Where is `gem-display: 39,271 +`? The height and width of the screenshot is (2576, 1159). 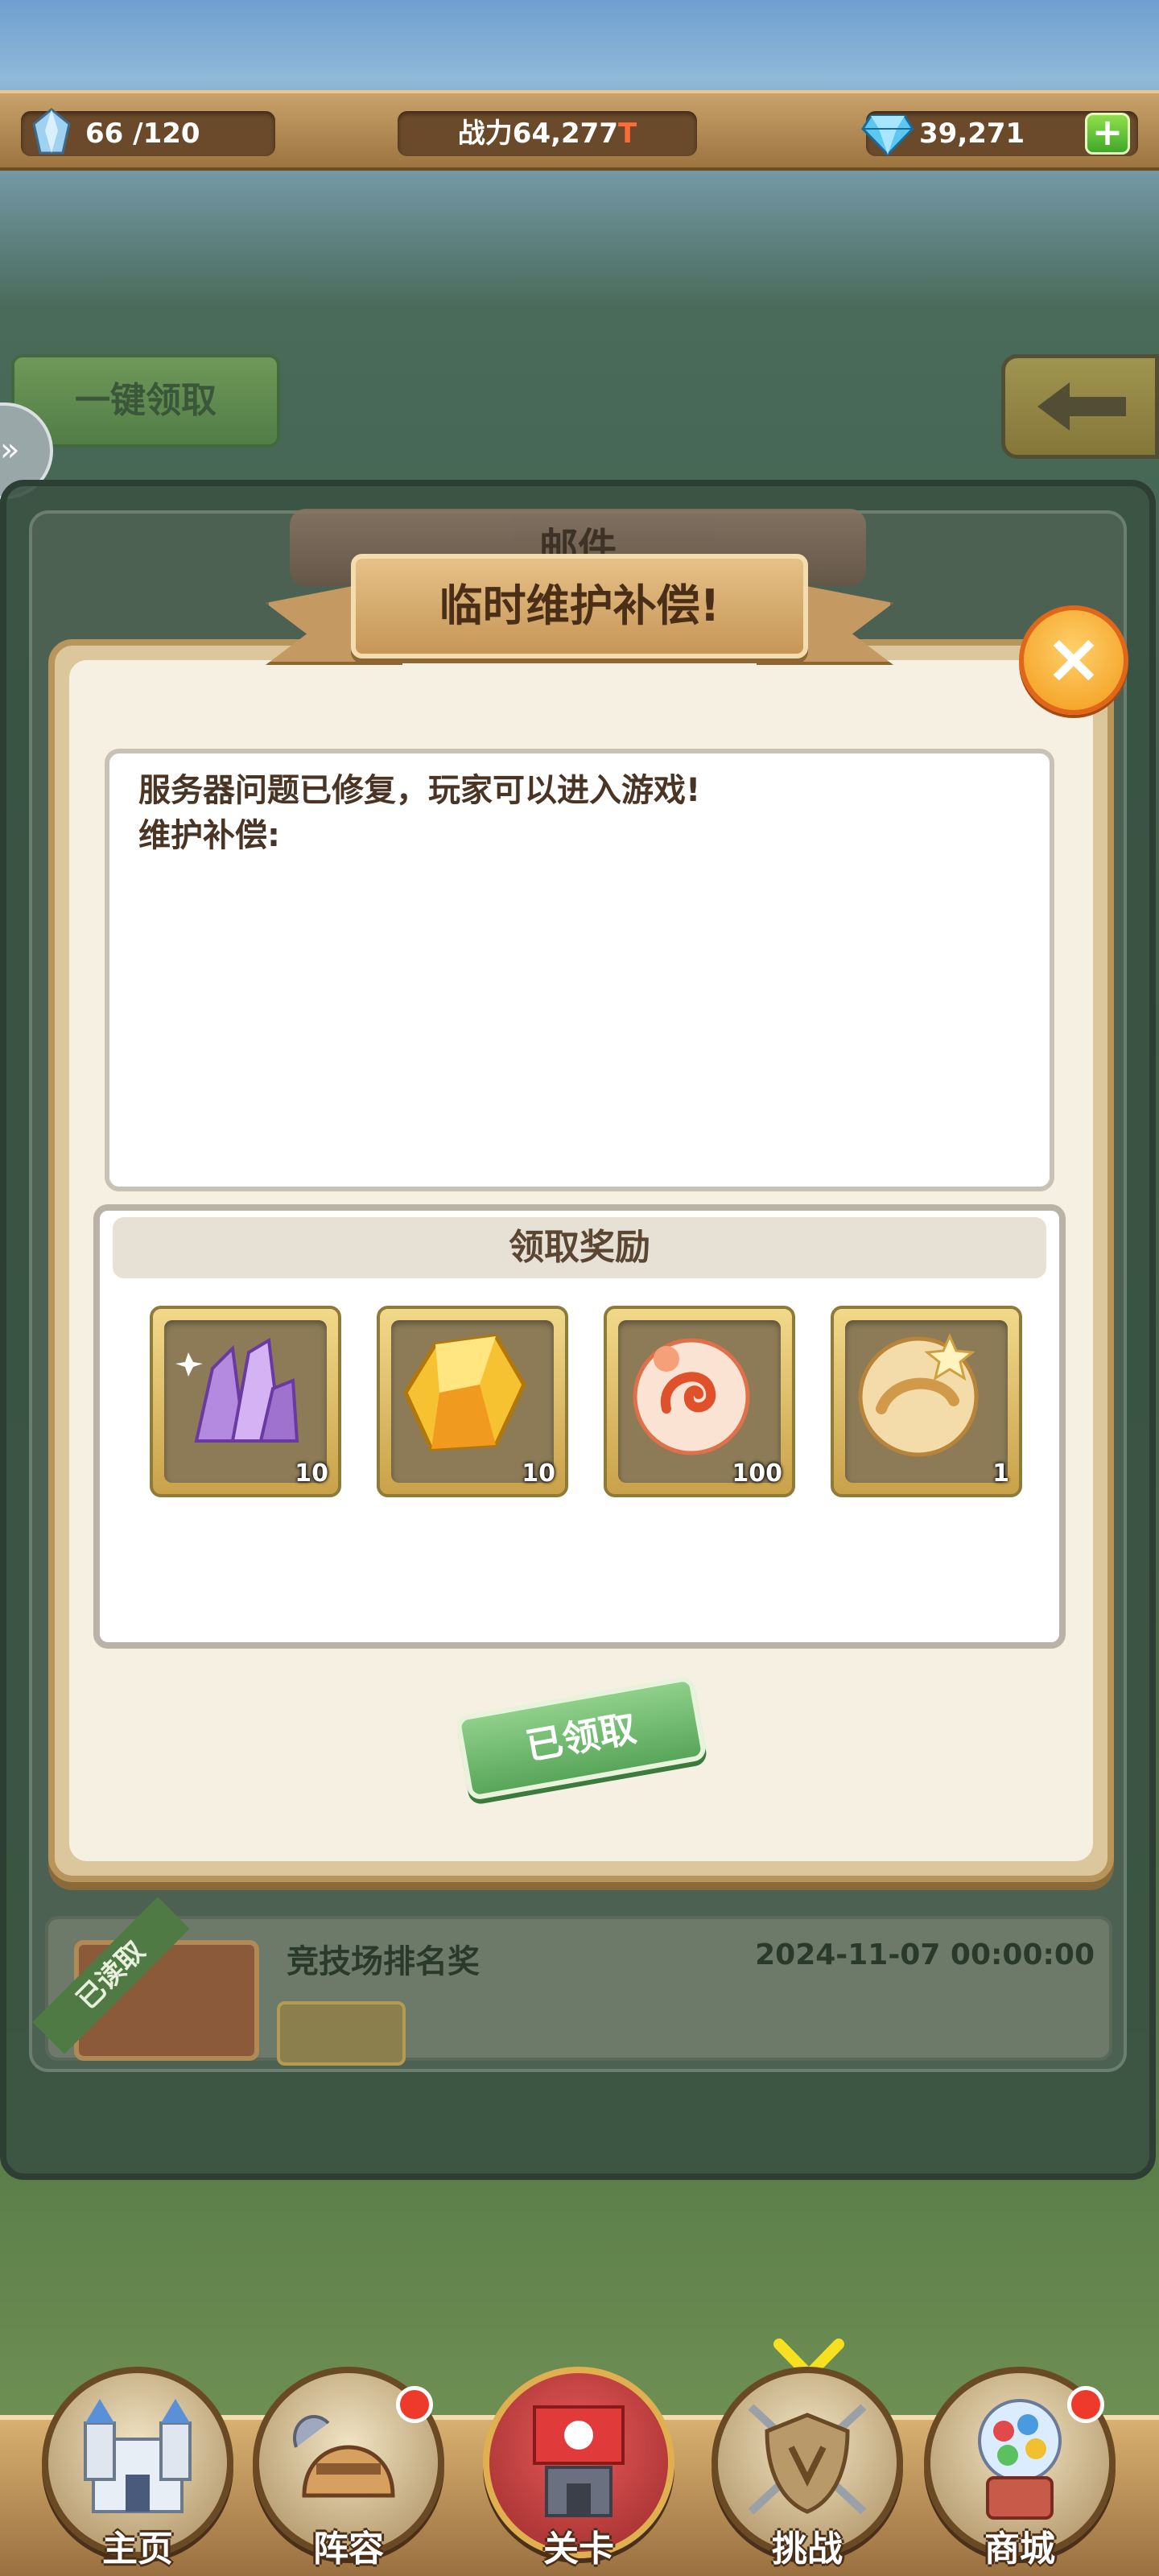 gem-display: 39,271 + is located at coordinates (1000, 134).